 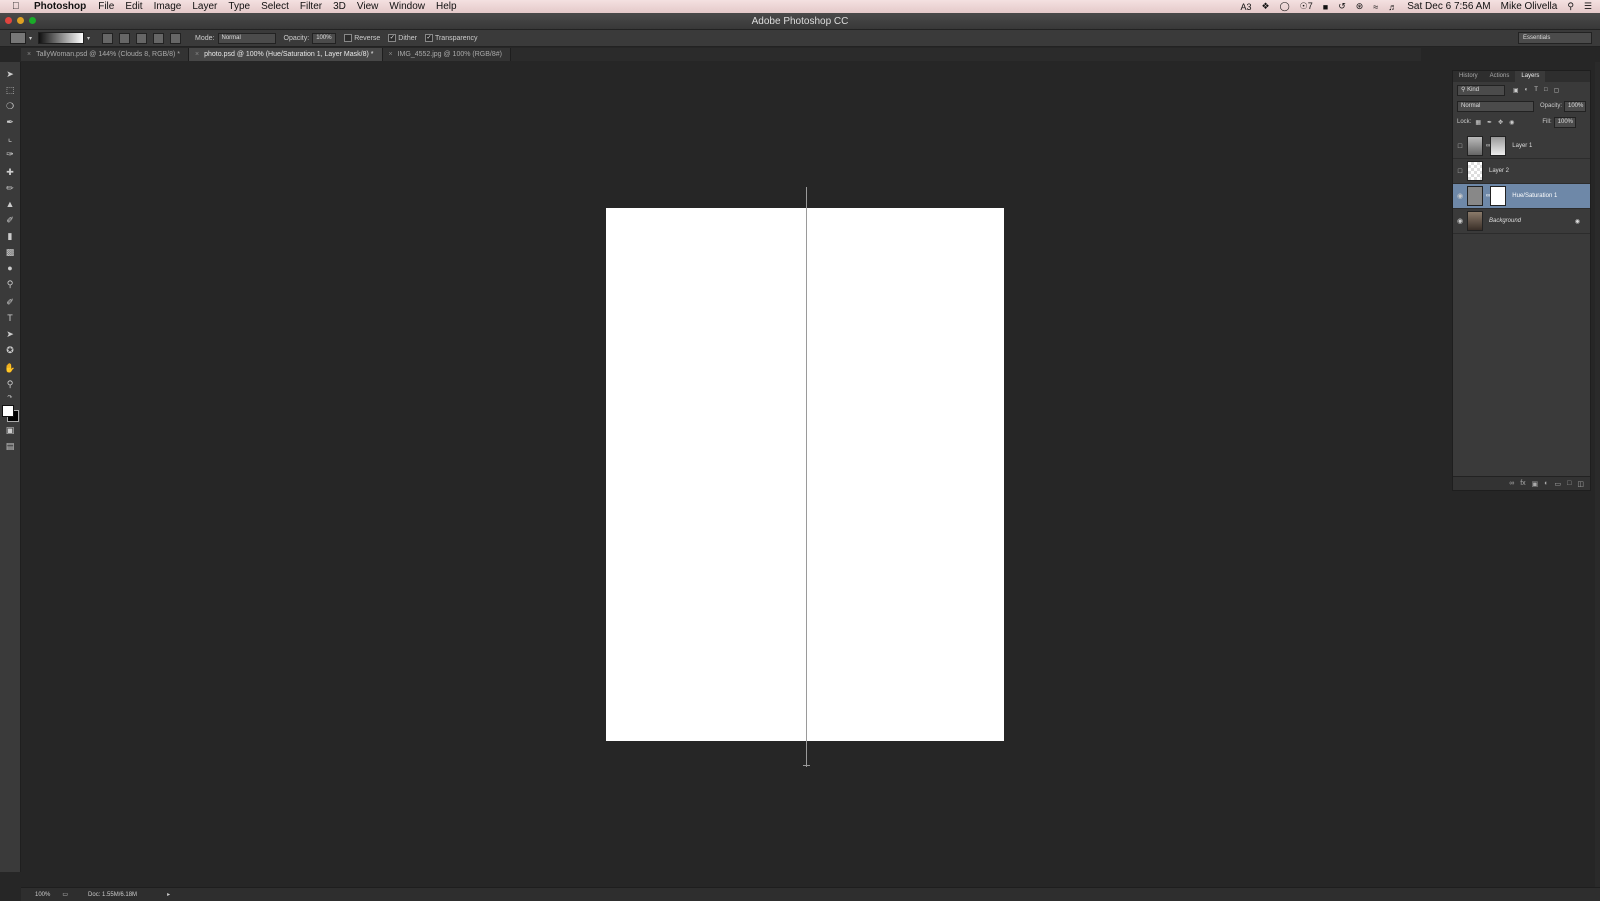 What do you see at coordinates (10, 302) in the screenshot?
I see `pen-tool-icon: ✐` at bounding box center [10, 302].